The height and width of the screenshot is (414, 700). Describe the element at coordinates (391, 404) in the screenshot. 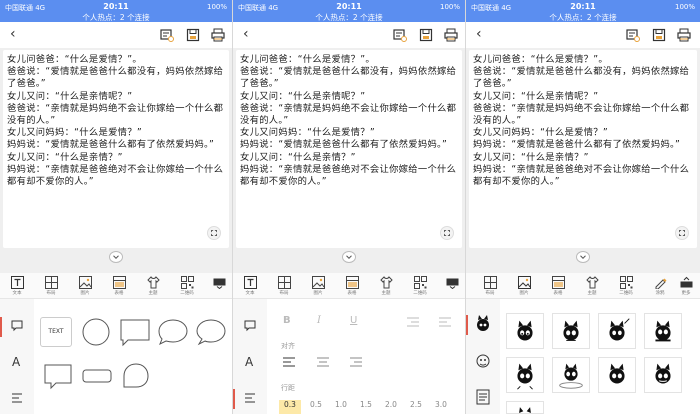

I see `line-spacing-option: 2.0` at that location.